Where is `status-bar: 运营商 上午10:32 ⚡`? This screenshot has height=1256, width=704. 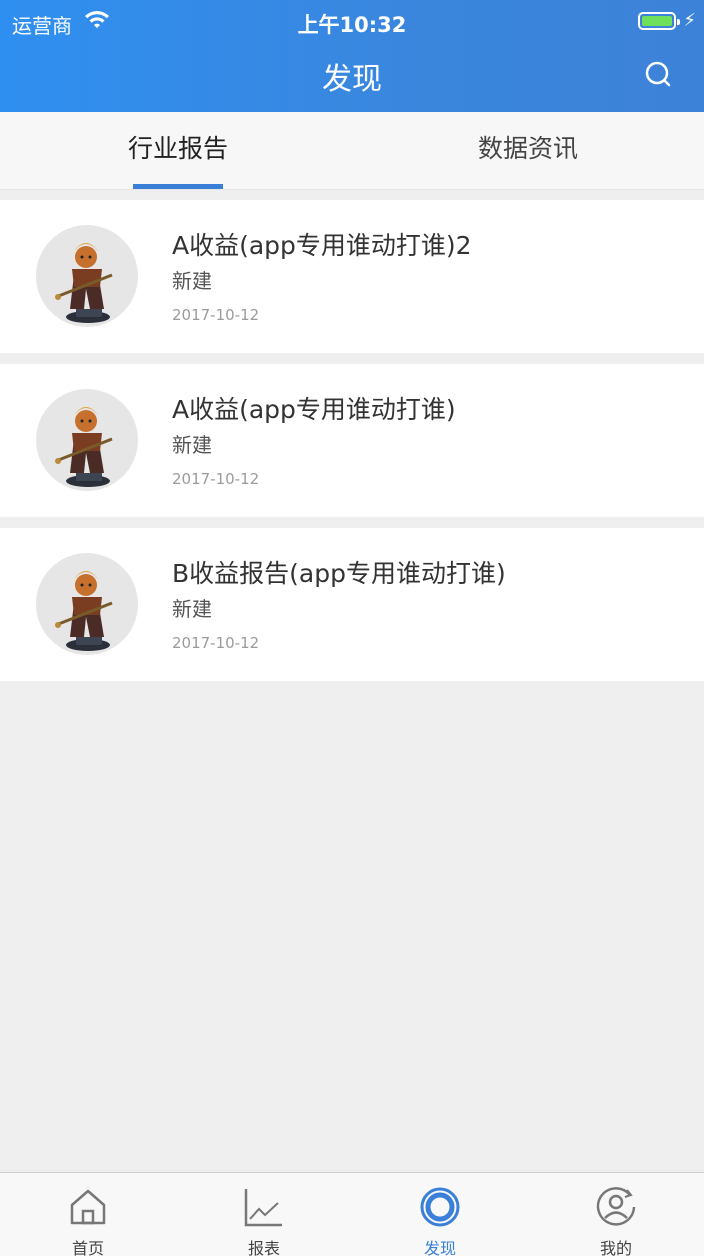 status-bar: 运营商 上午10:32 ⚡ is located at coordinates (352, 22).